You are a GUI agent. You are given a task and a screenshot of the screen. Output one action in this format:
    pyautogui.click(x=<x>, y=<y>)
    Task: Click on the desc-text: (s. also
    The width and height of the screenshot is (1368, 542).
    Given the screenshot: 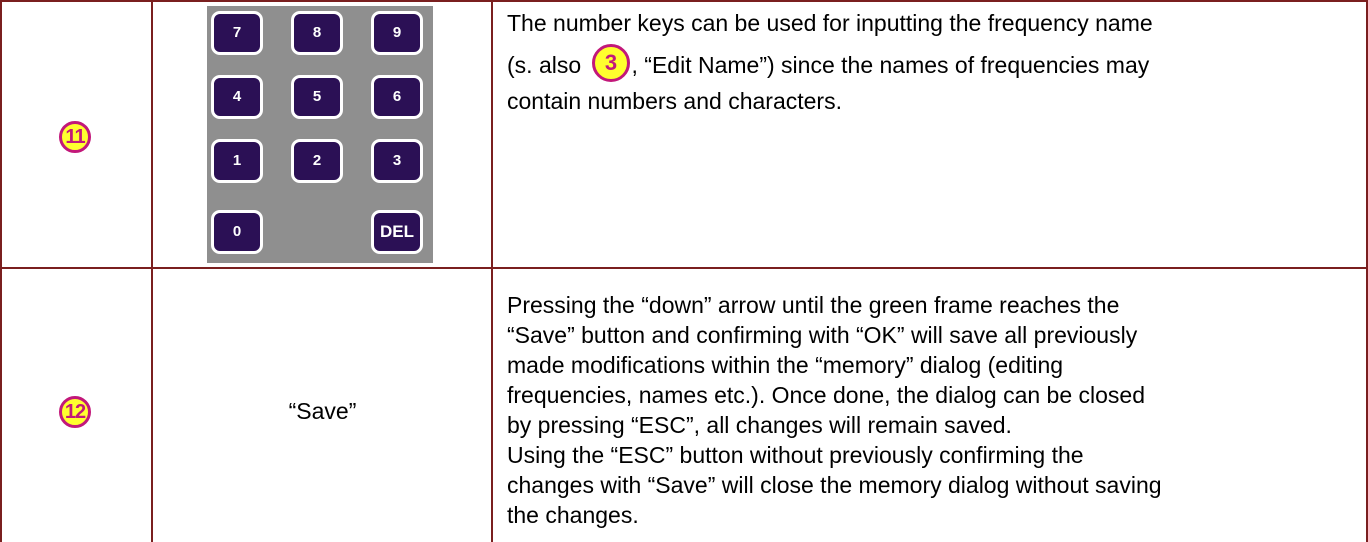 What is the action you would take?
    pyautogui.click(x=544, y=65)
    